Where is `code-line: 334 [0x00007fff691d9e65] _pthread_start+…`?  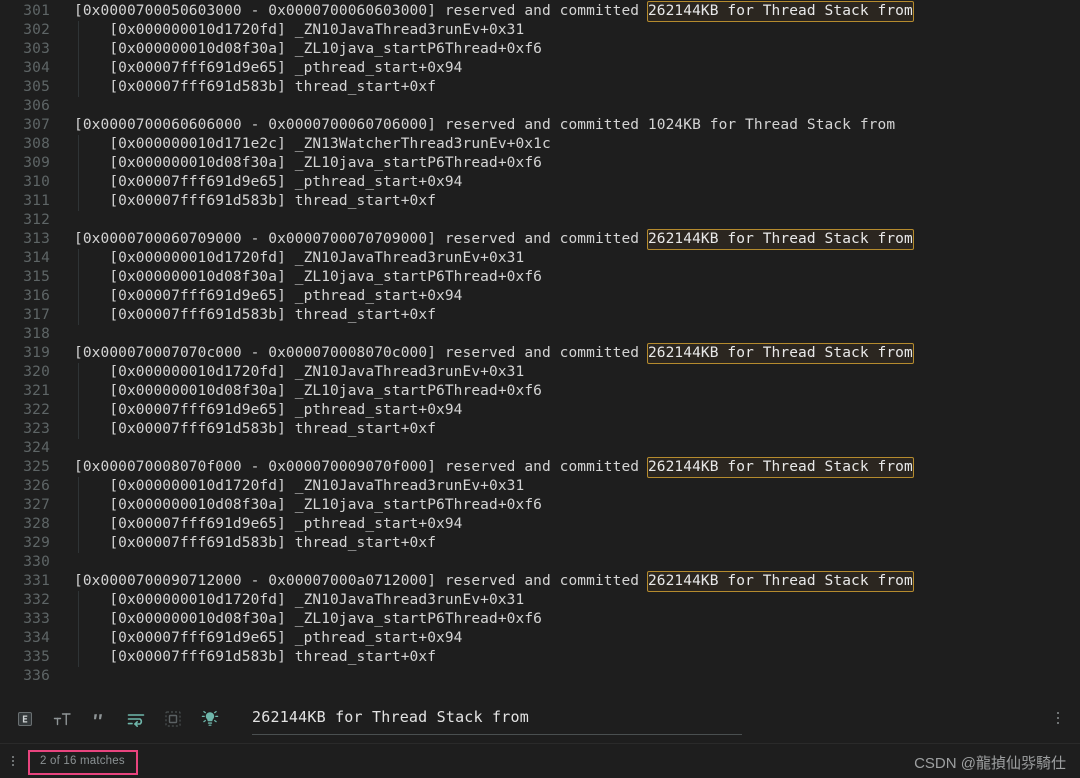
code-line: 334 [0x00007fff691d9e65] _pthread_start+… is located at coordinates (540, 638).